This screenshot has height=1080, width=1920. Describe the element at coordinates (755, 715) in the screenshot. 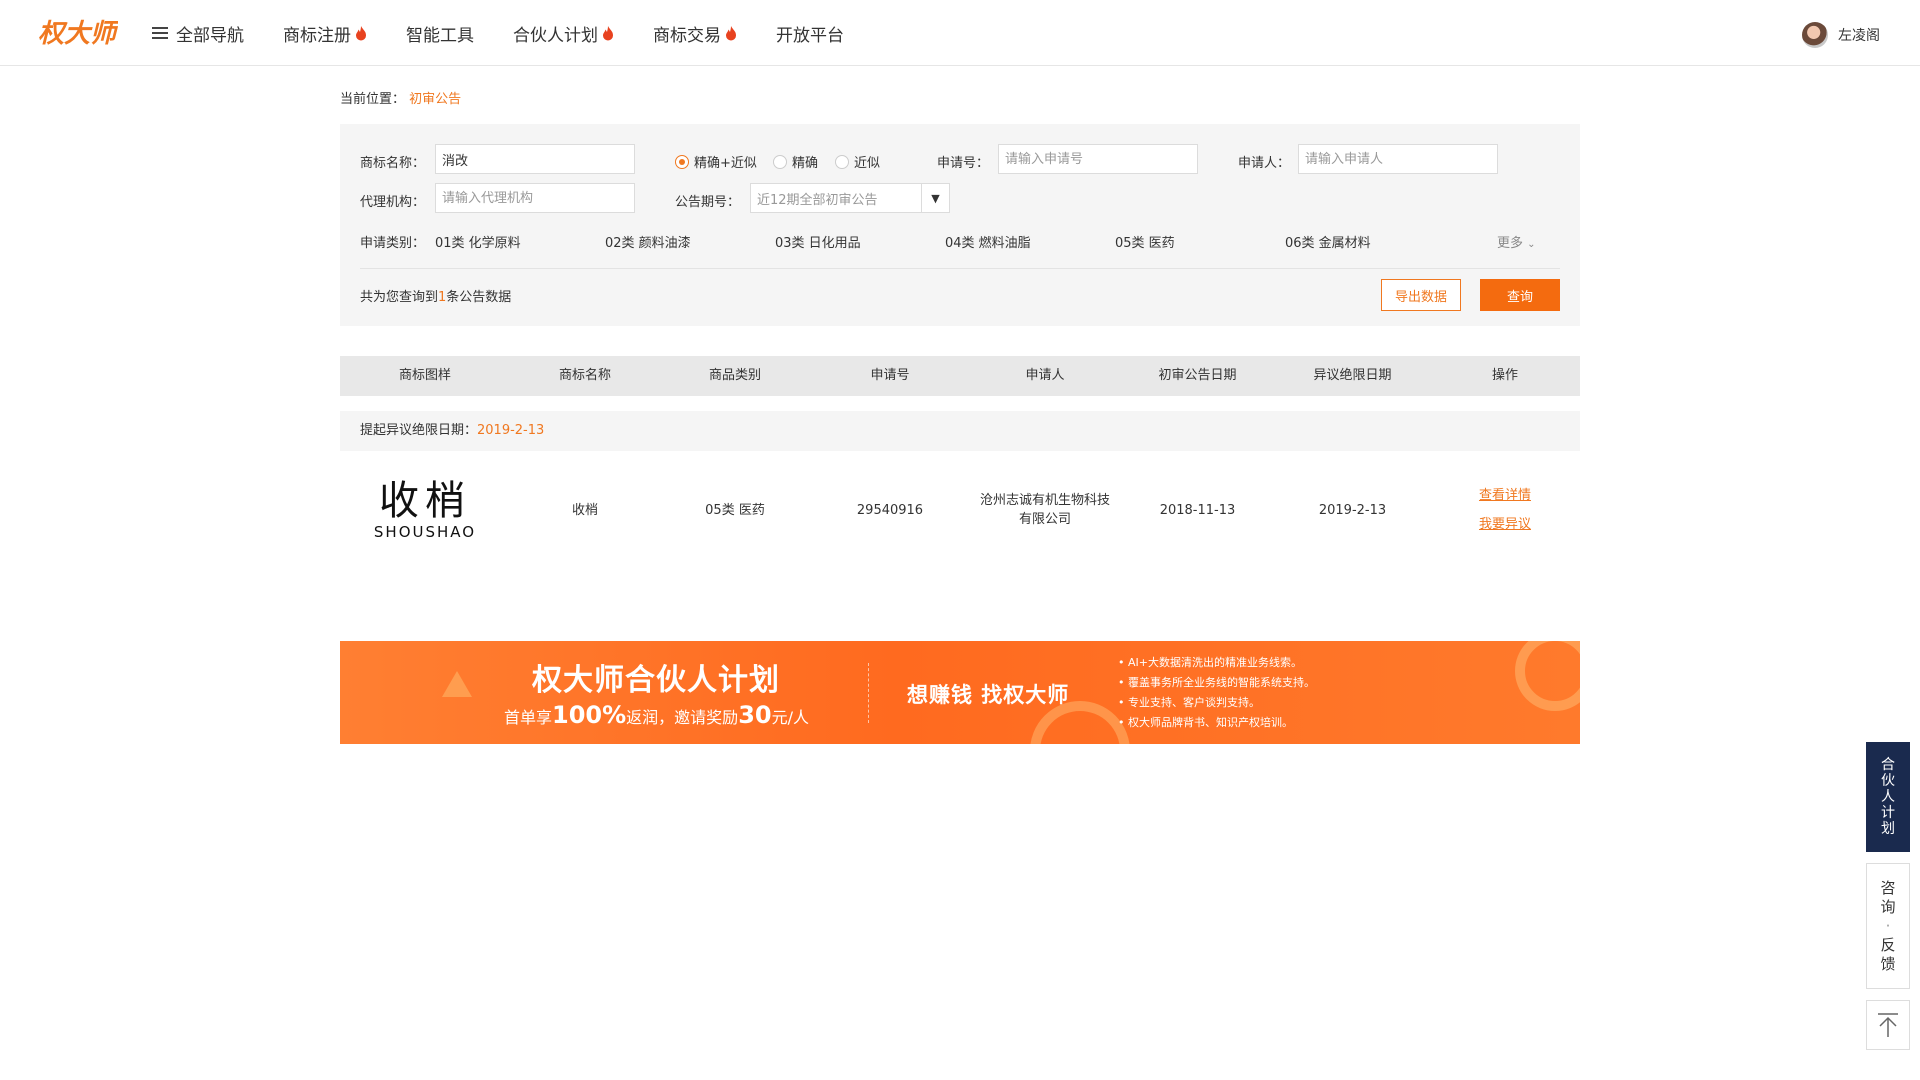

I see `sub-d: 30` at that location.